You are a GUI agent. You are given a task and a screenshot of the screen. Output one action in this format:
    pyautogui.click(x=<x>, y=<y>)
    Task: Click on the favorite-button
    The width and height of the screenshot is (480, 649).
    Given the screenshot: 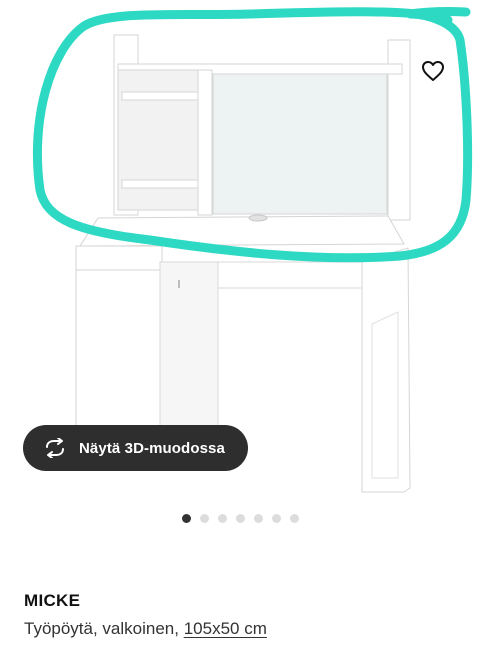 What is the action you would take?
    pyautogui.click(x=433, y=71)
    